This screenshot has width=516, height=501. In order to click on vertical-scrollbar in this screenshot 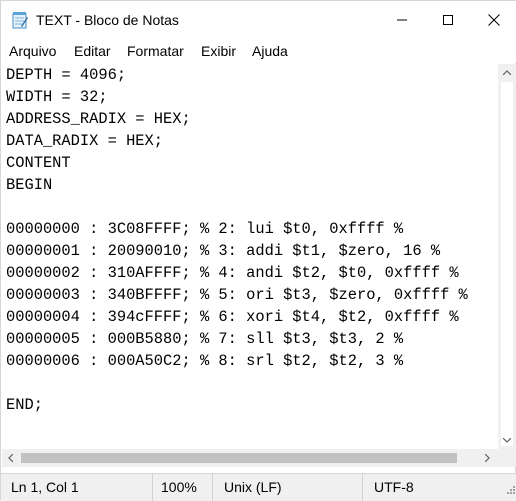, I will do `click(507, 256)`.